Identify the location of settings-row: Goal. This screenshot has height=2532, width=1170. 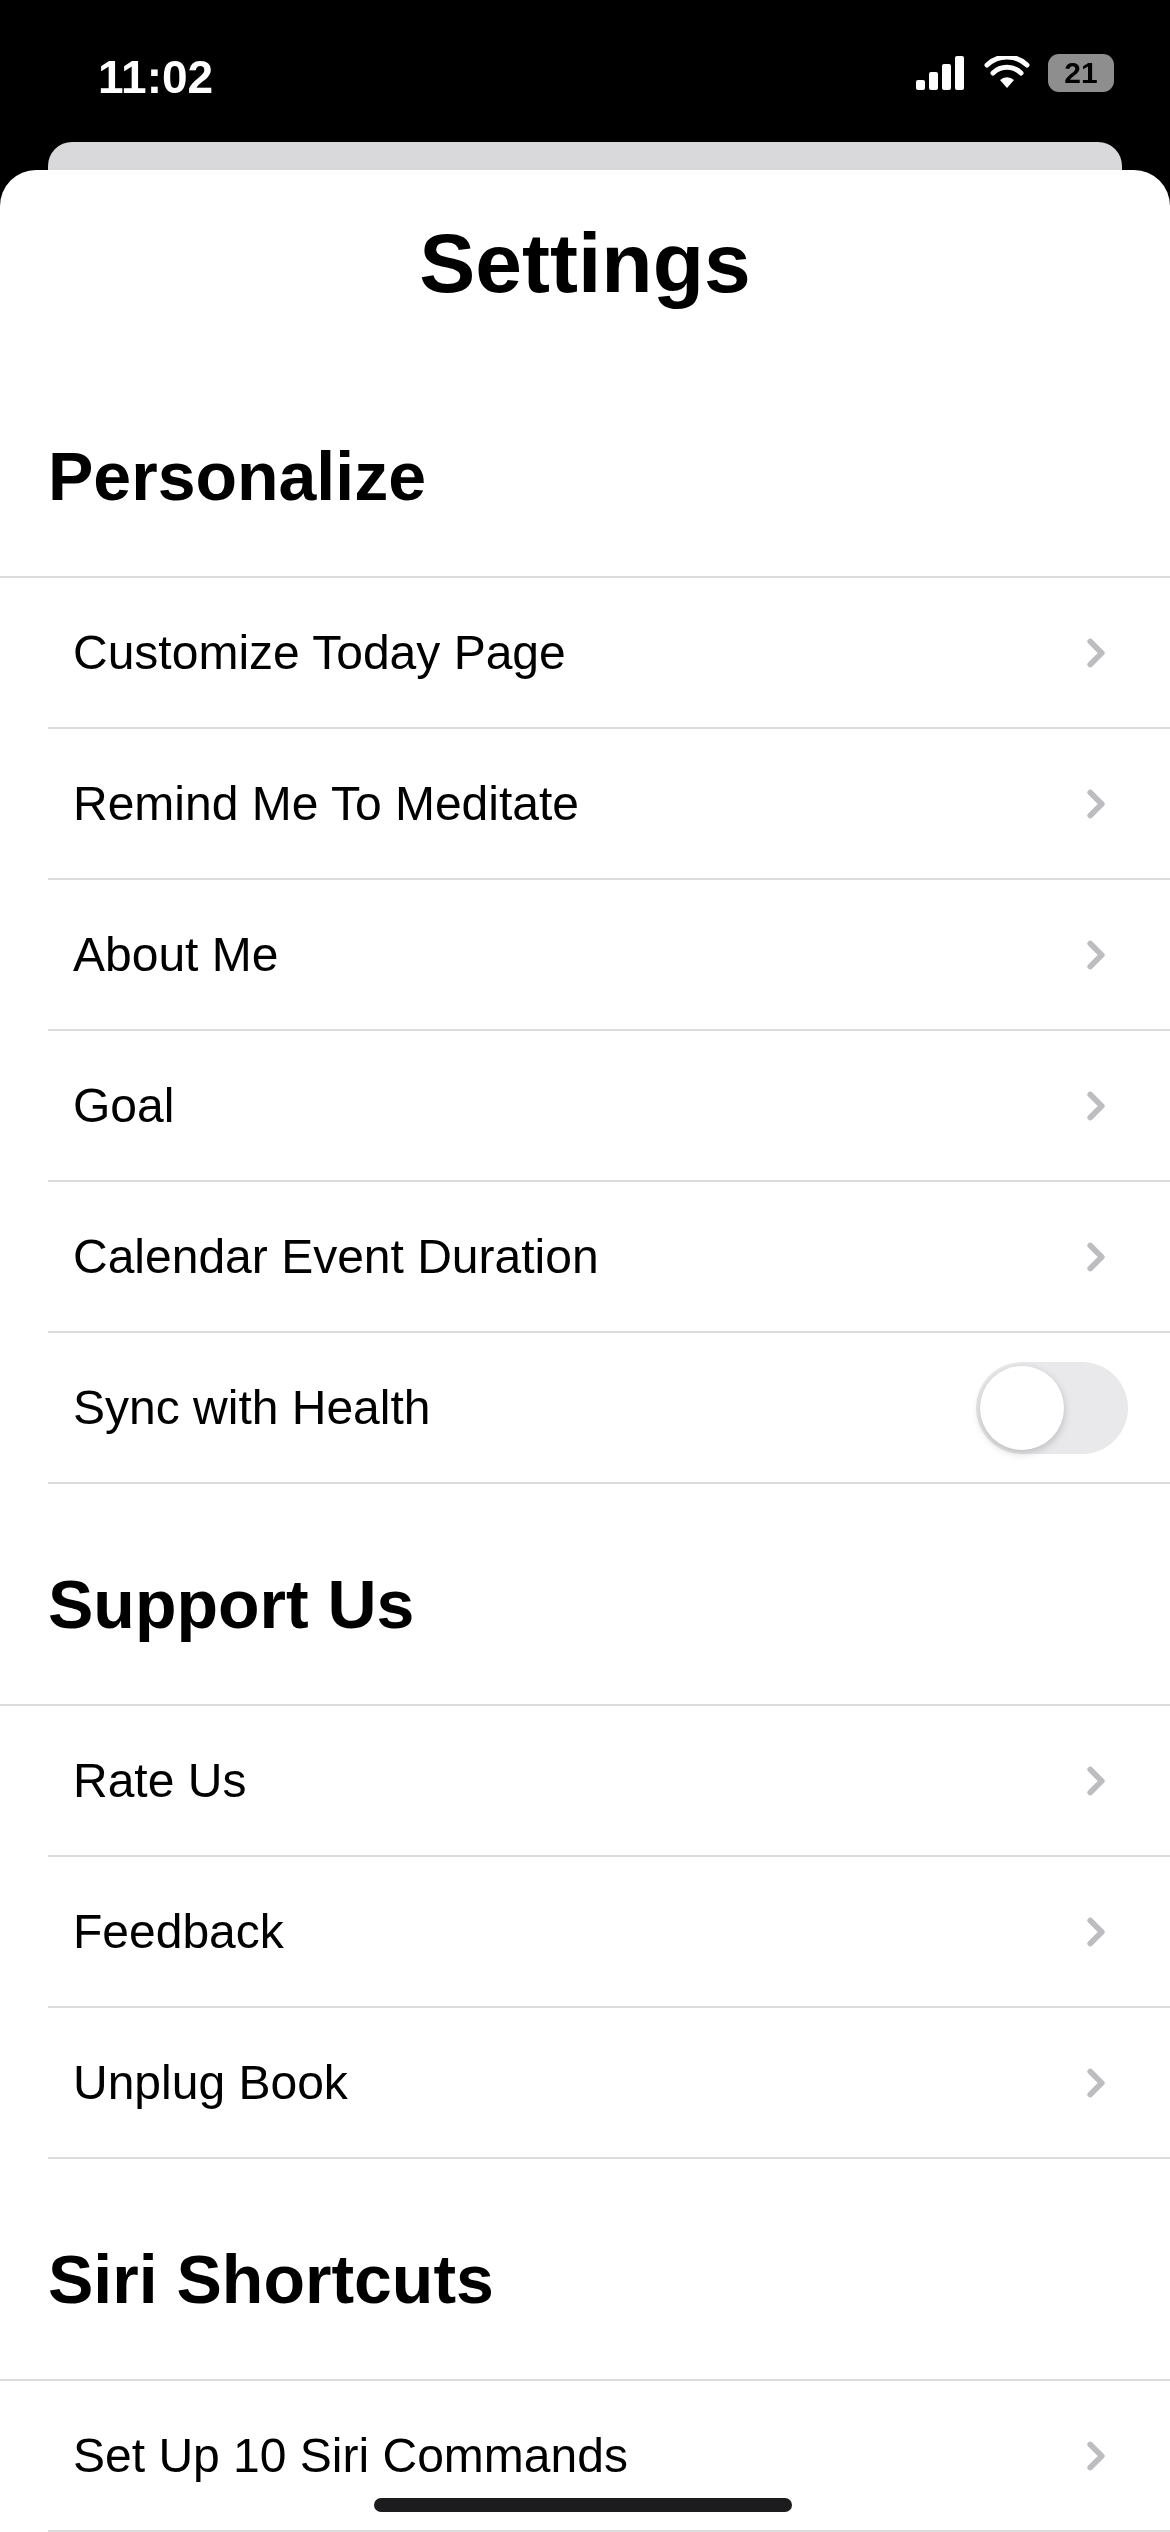
(609, 1107).